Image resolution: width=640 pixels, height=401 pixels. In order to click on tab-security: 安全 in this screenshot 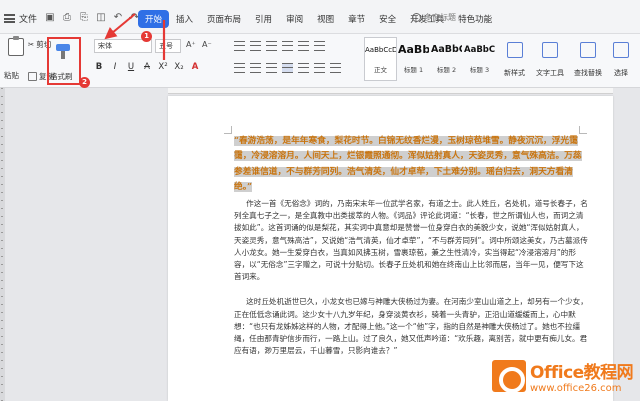, I will do `click(387, 19)`.